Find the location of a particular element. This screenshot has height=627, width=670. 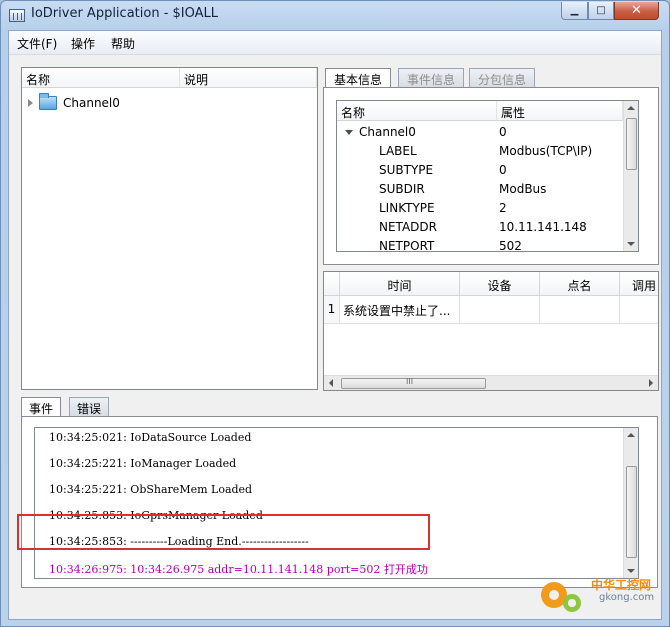

scroll-grip: III is located at coordinates (410, 381).